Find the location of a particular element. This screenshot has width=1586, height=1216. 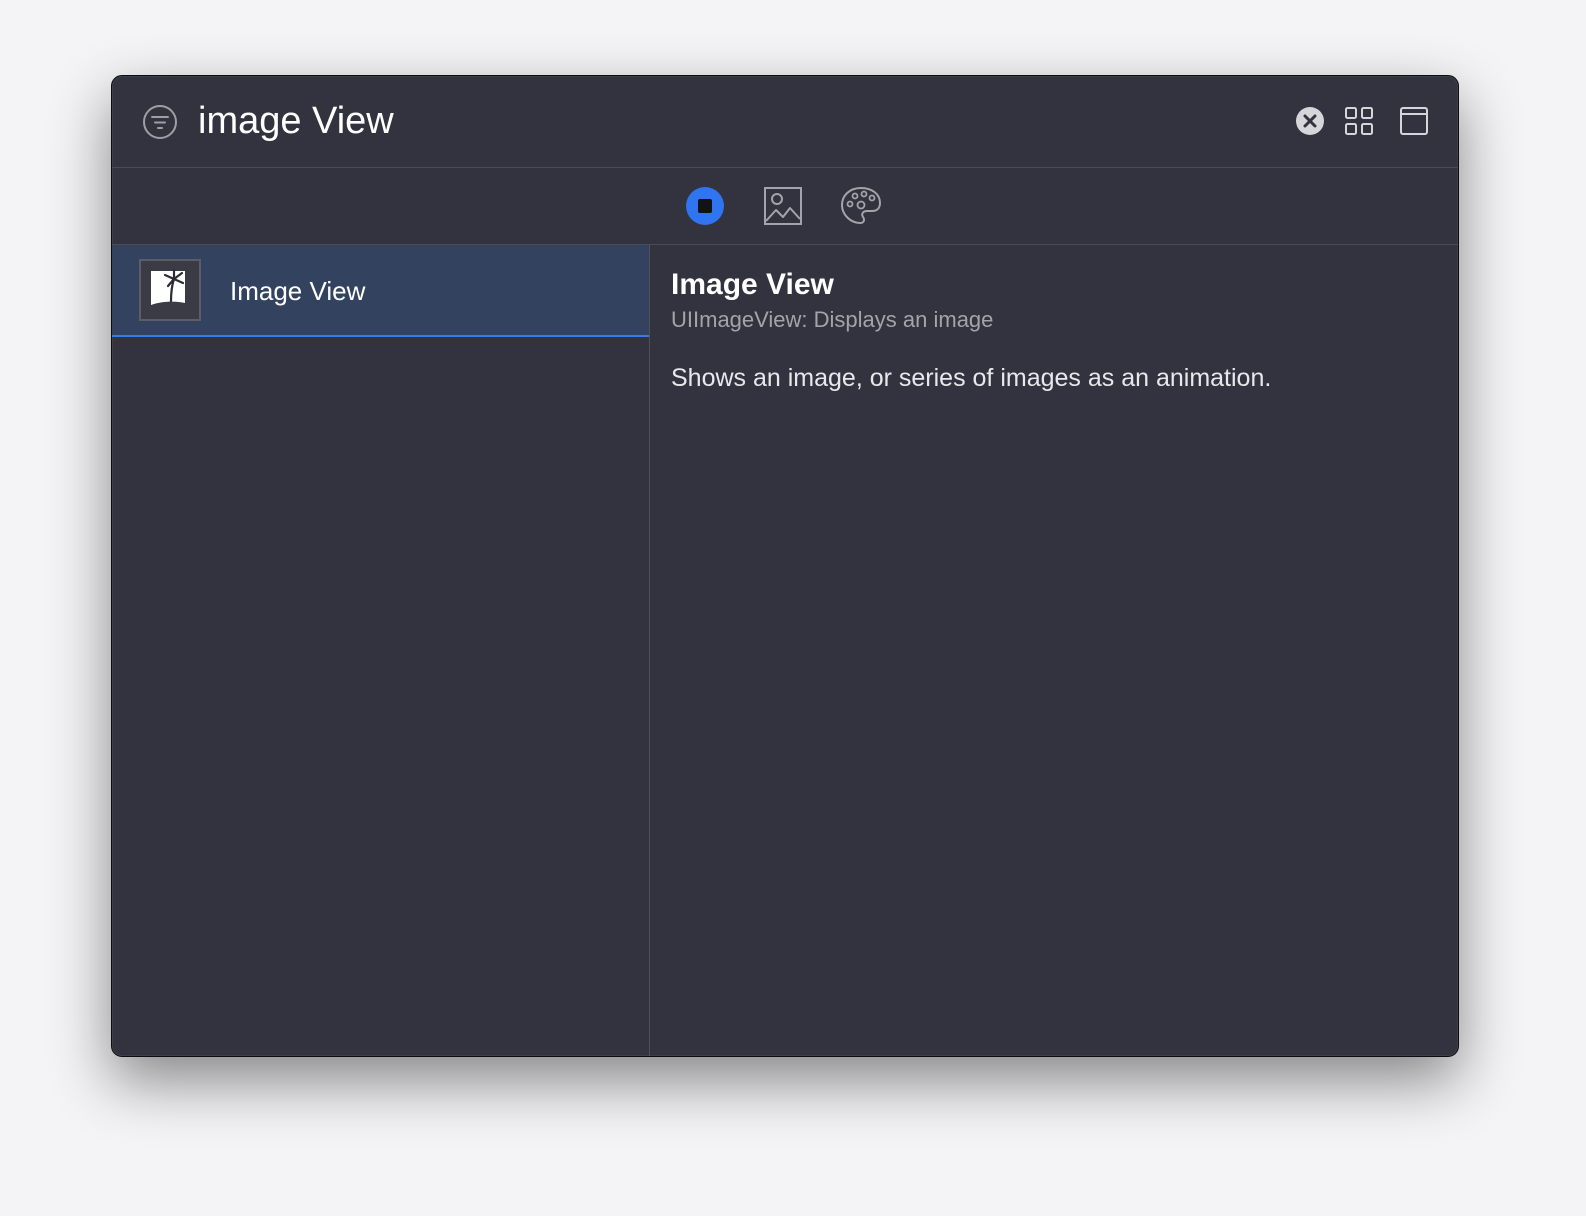

clear-search-icon is located at coordinates (1310, 121).